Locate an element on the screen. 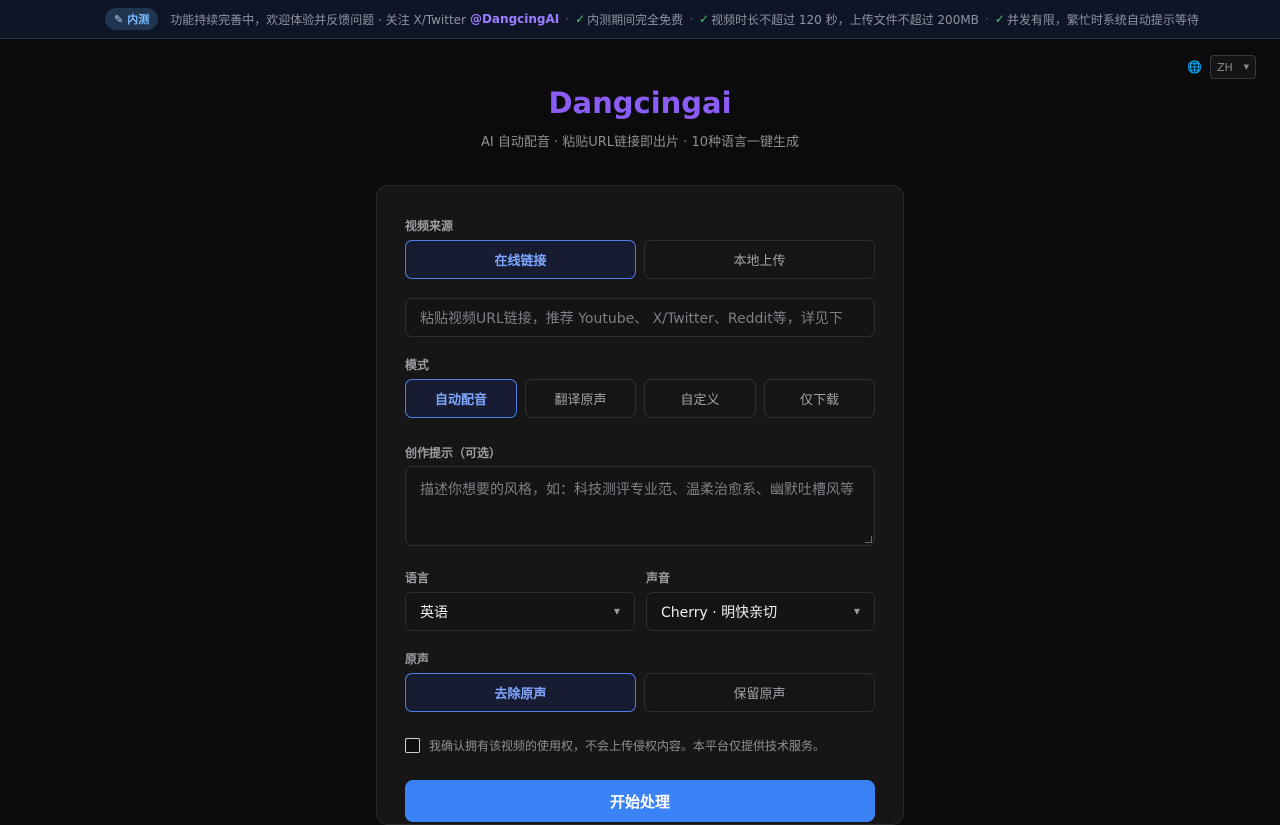  language-dropdown-value: 英语 is located at coordinates (434, 612).